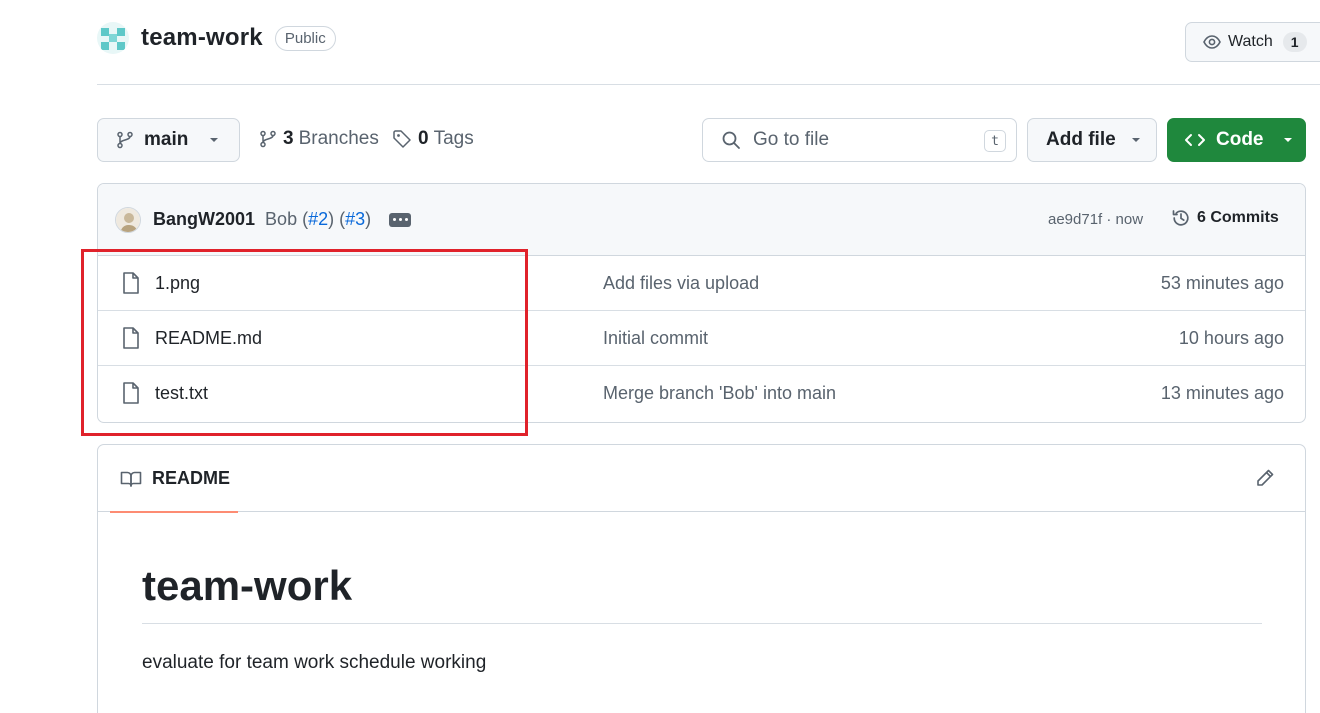  I want to click on pr-link: #3, so click(355, 219).